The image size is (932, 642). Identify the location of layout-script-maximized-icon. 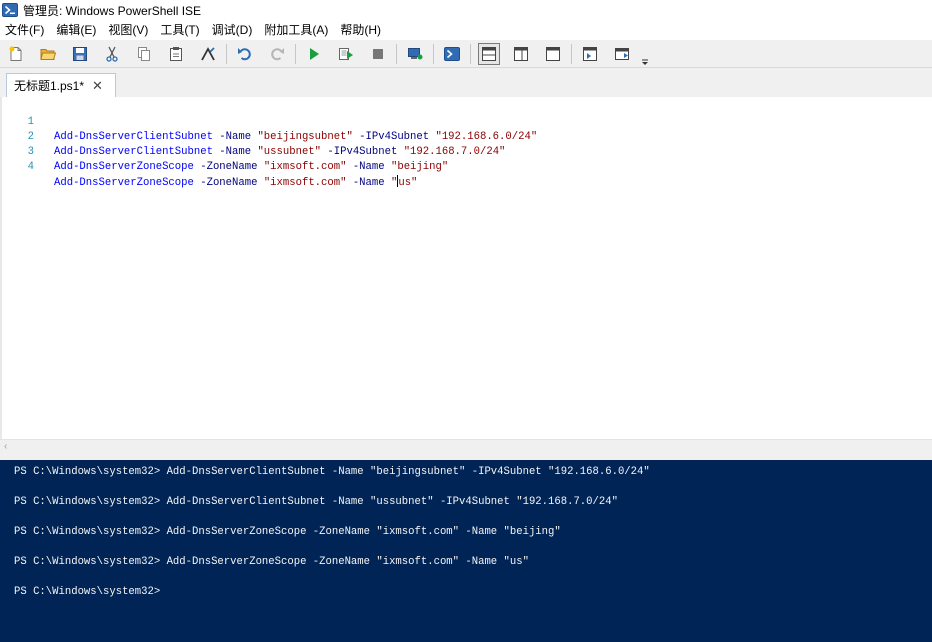
(553, 54).